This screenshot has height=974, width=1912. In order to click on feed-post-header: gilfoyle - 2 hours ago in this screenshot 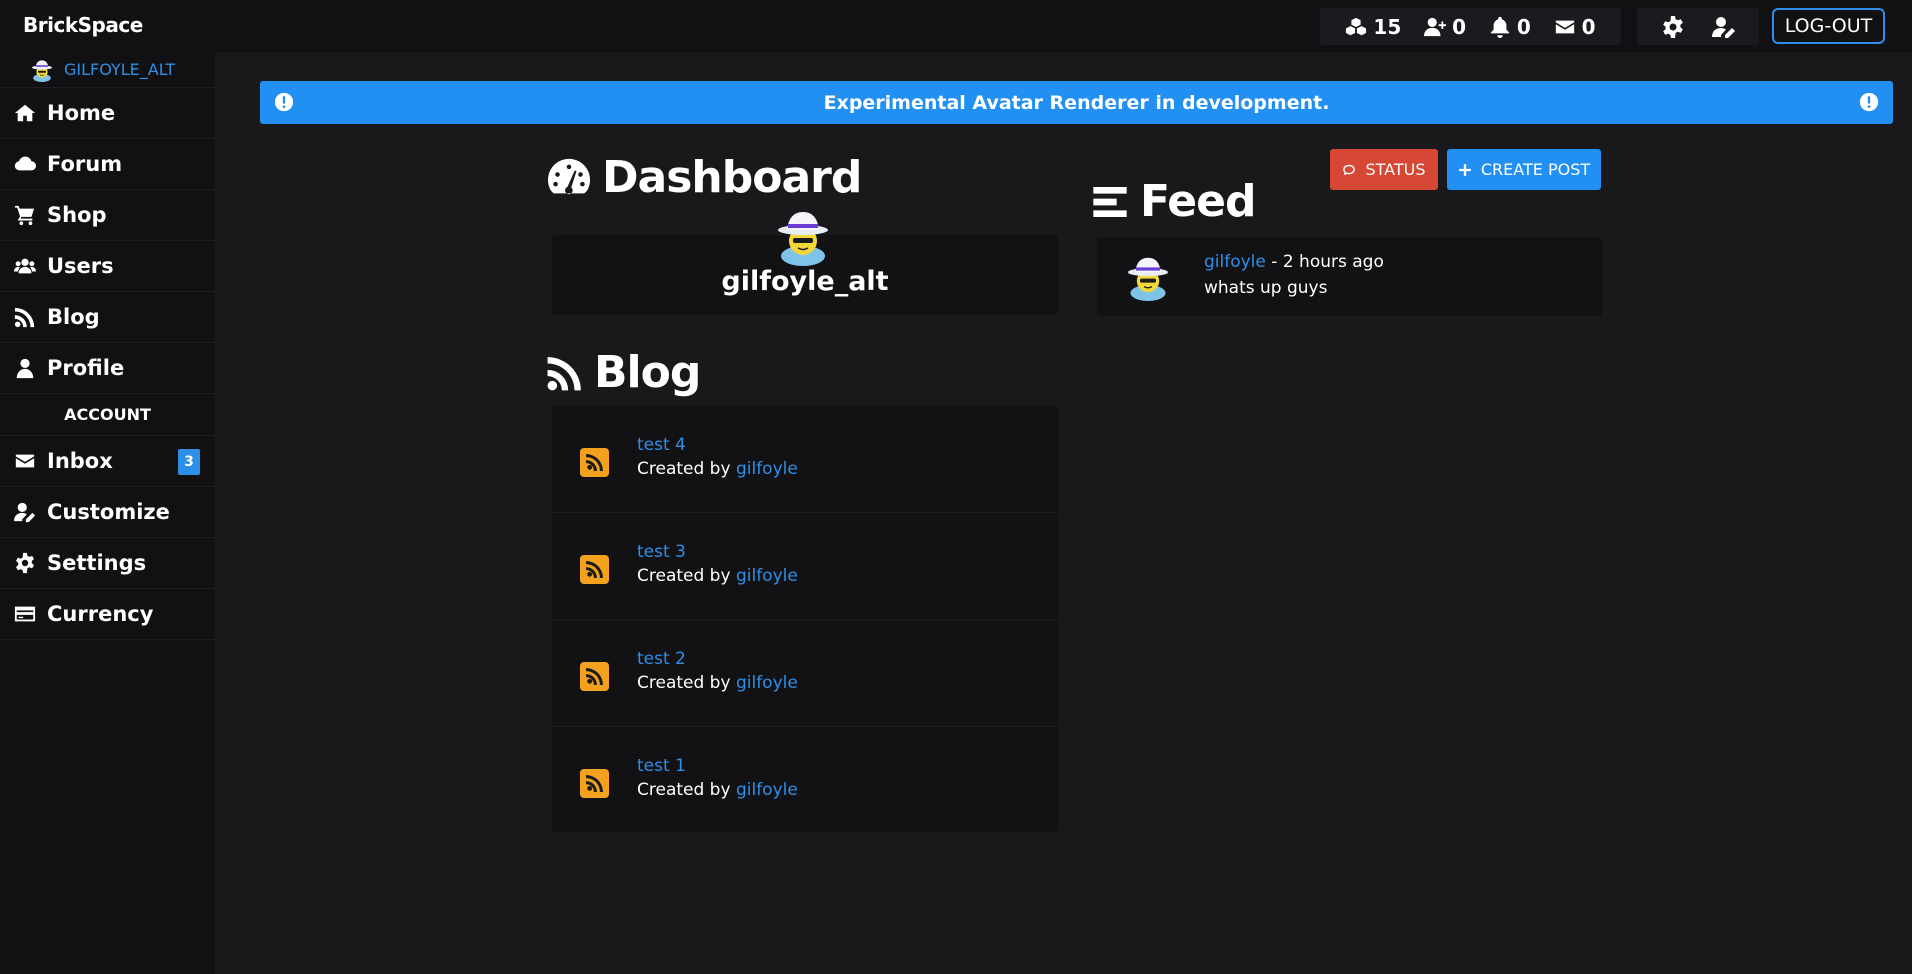, I will do `click(1294, 262)`.